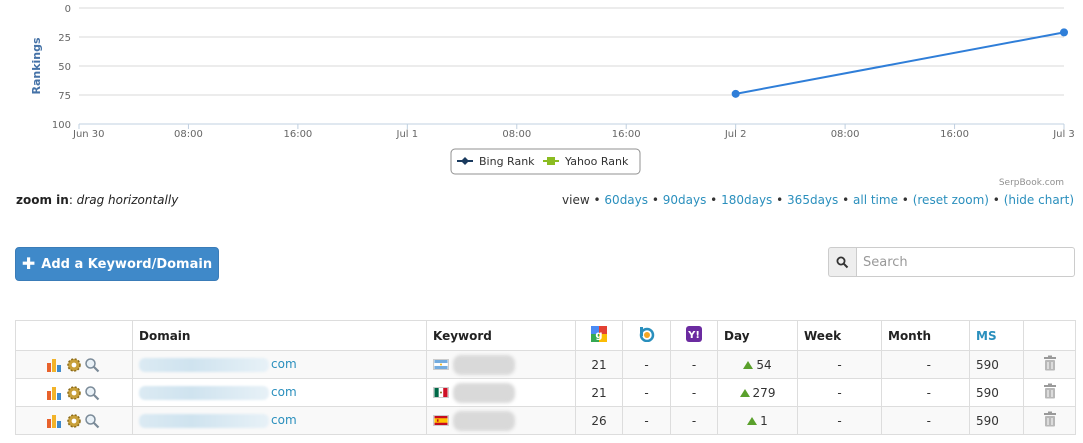 Image resolution: width=1083 pixels, height=443 pixels. What do you see at coordinates (545, 420) in the screenshot?
I see `table-row: com 26 - - 1 - - 590` at bounding box center [545, 420].